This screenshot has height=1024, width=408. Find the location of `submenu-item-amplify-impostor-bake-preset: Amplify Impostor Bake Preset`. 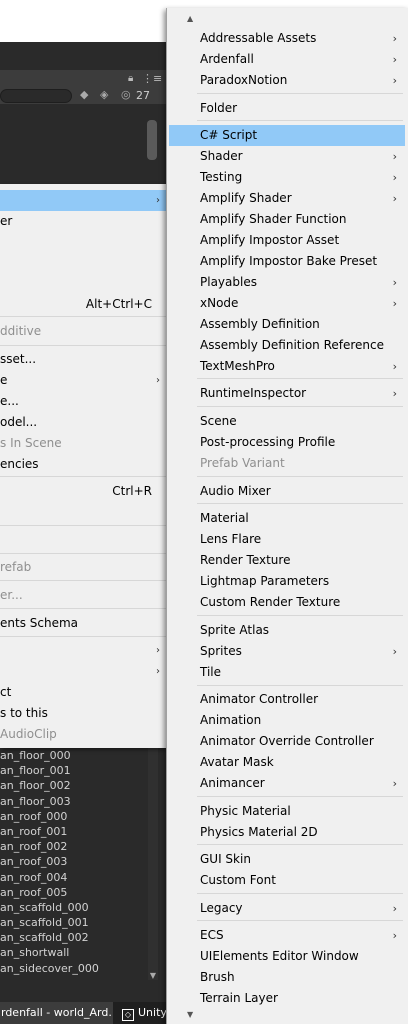

submenu-item-amplify-impostor-bake-preset: Amplify Impostor Bake Preset is located at coordinates (287, 261).